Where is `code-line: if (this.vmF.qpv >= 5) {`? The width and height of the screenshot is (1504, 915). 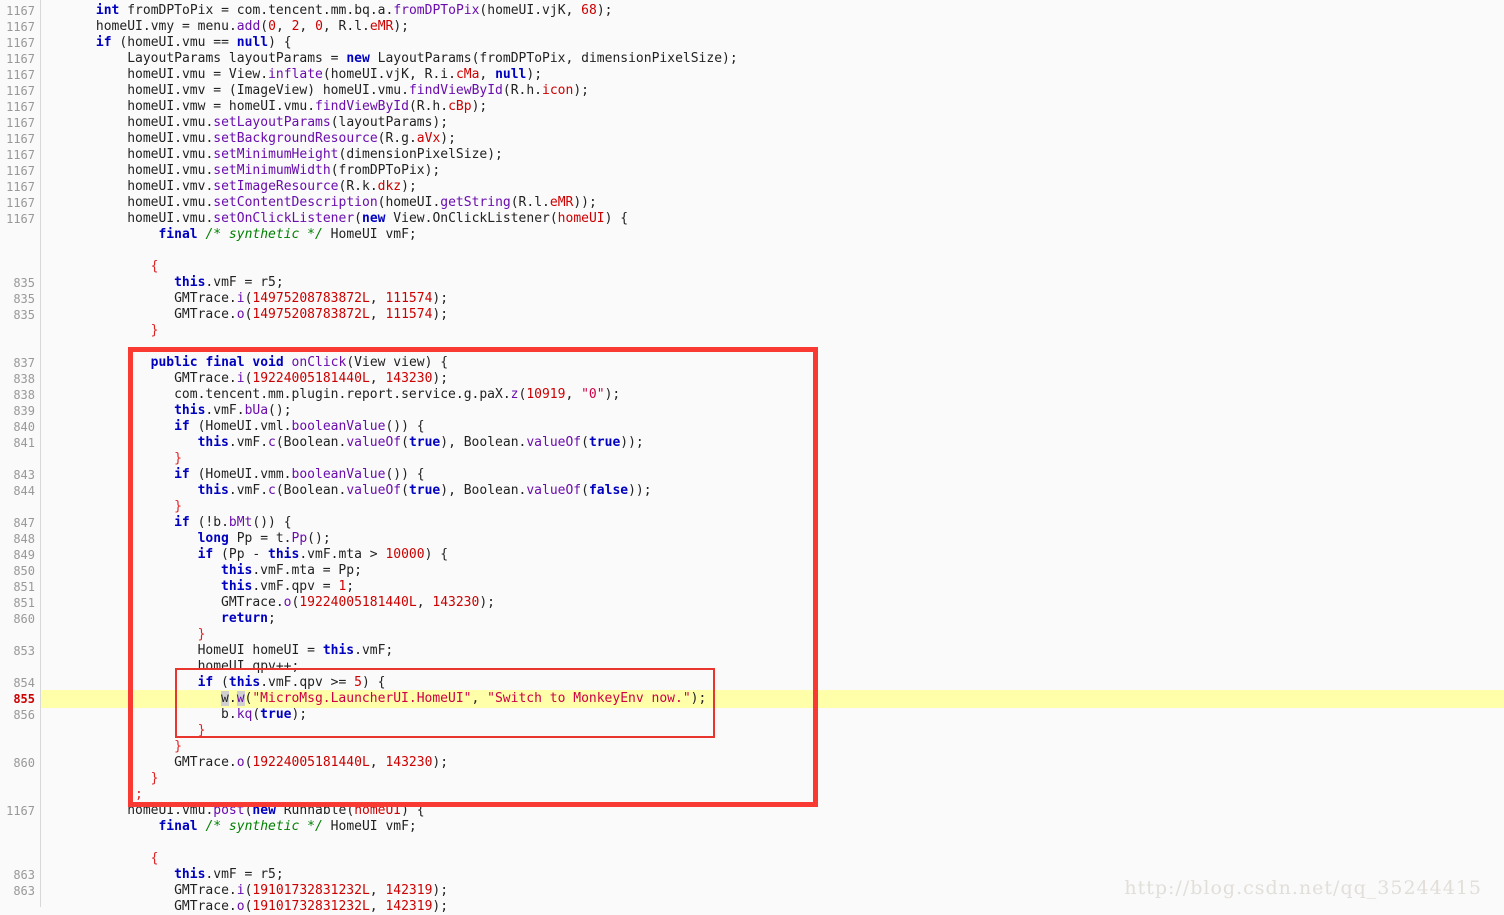
code-line: if (this.vmF.qpv >= 5) { is located at coordinates (292, 683).